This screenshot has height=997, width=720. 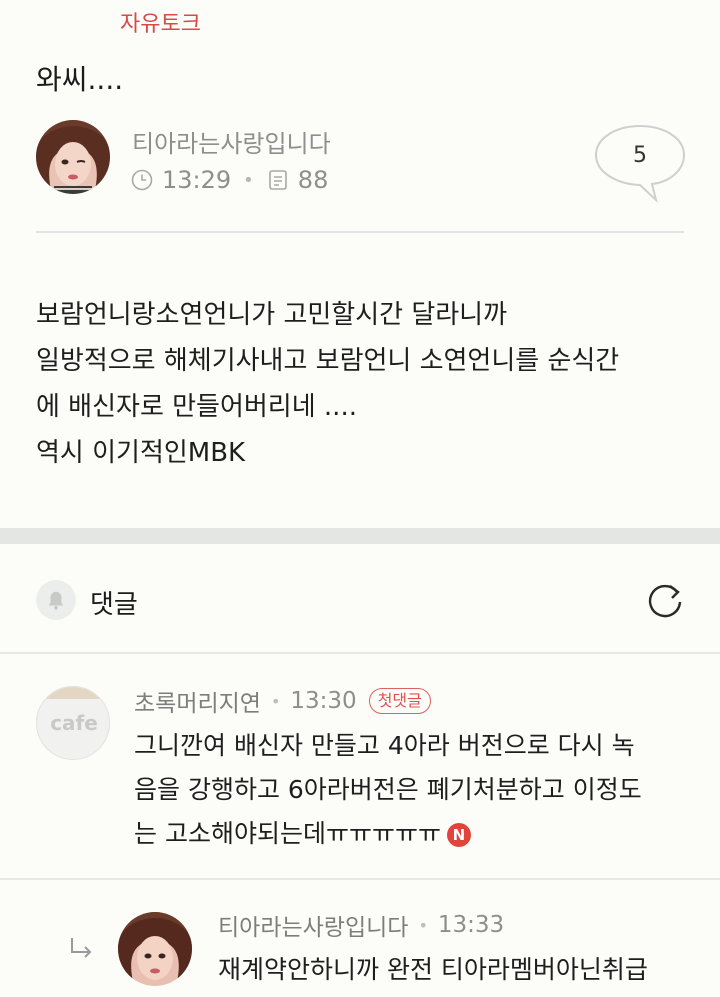 I want to click on clock-icon, so click(x=142, y=180).